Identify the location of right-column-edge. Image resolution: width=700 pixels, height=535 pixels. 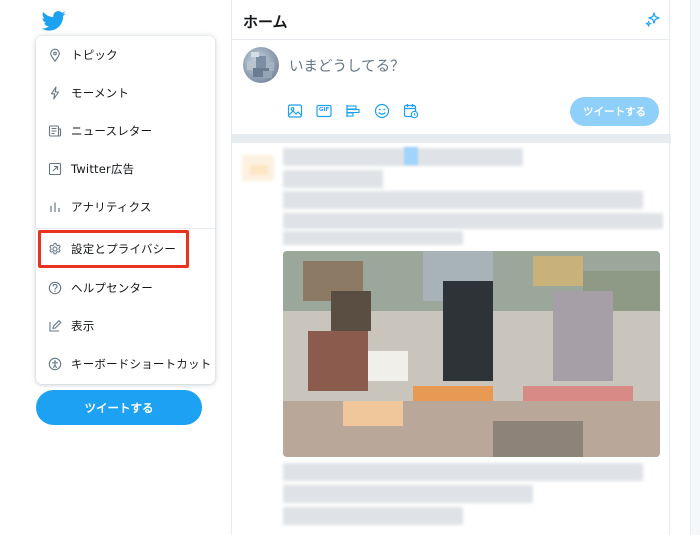
(695, 267).